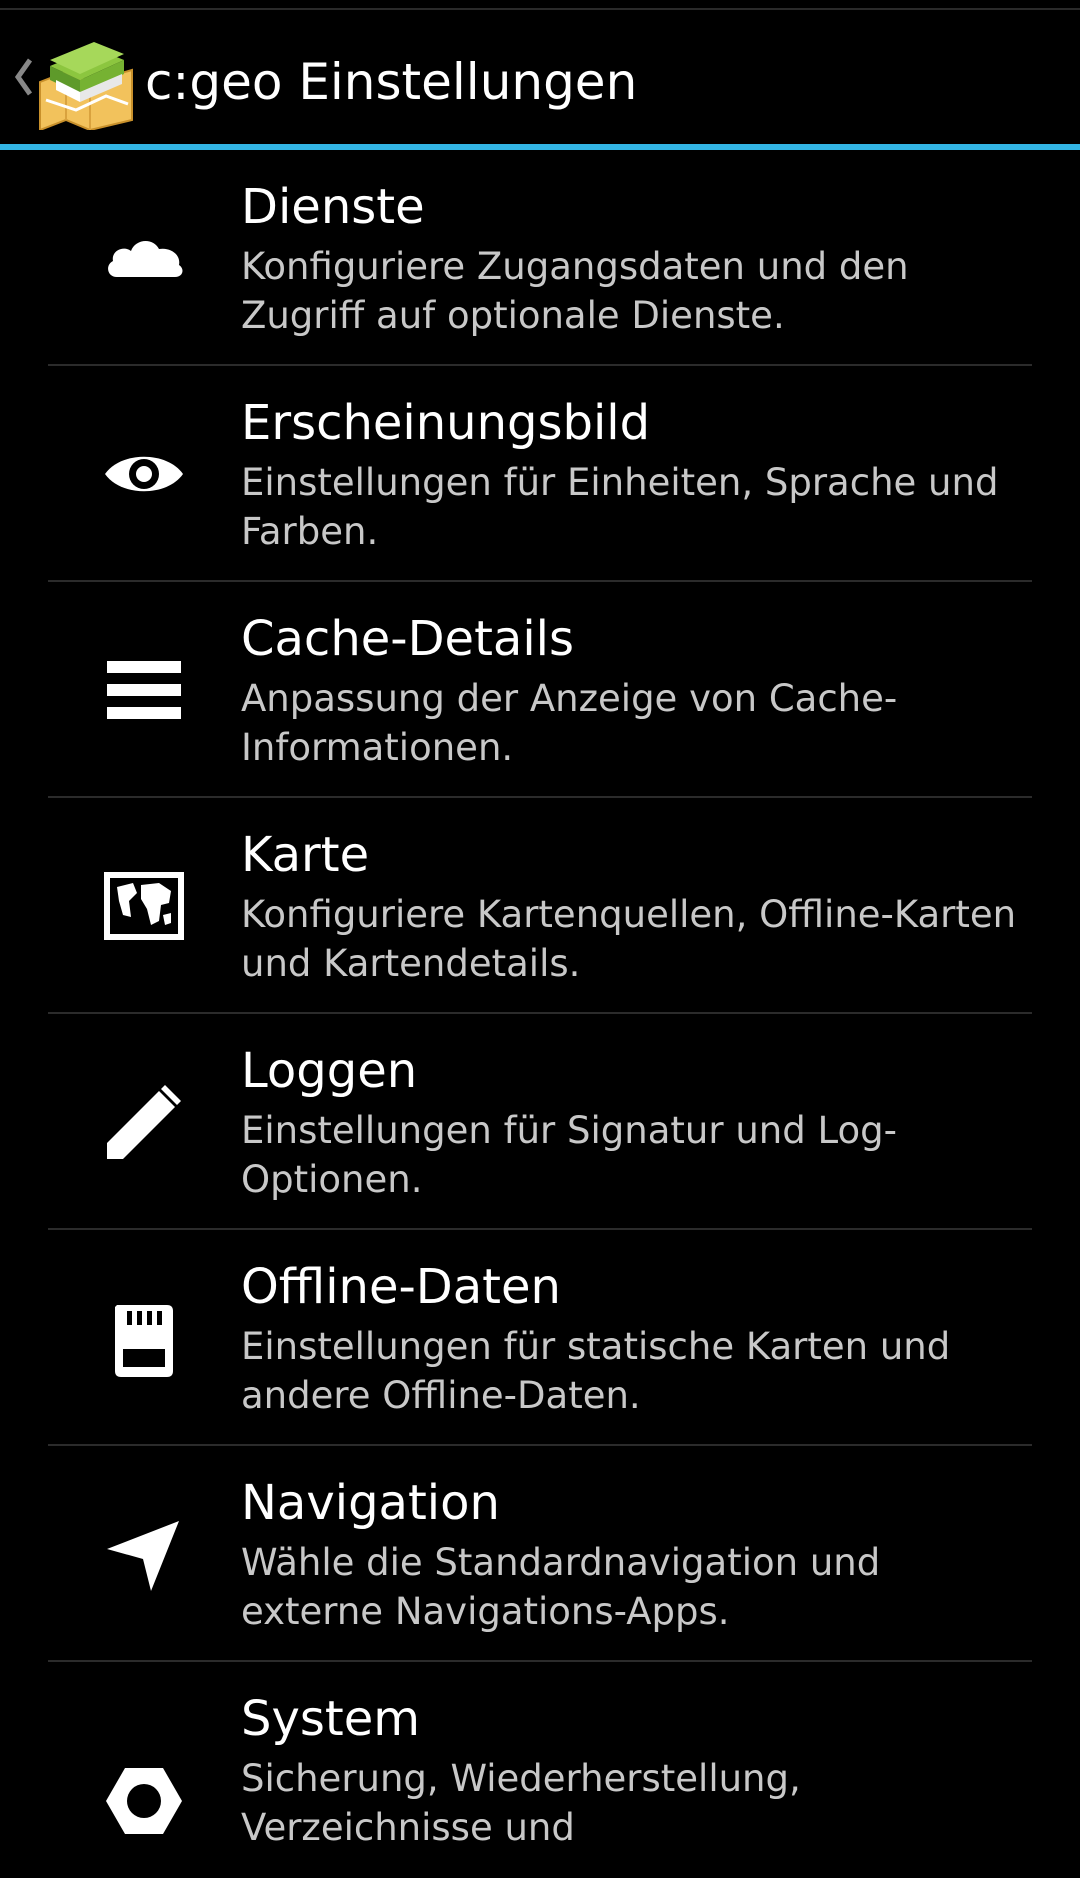  What do you see at coordinates (333, 207) in the screenshot?
I see `settings-item-label: Dienste` at bounding box center [333, 207].